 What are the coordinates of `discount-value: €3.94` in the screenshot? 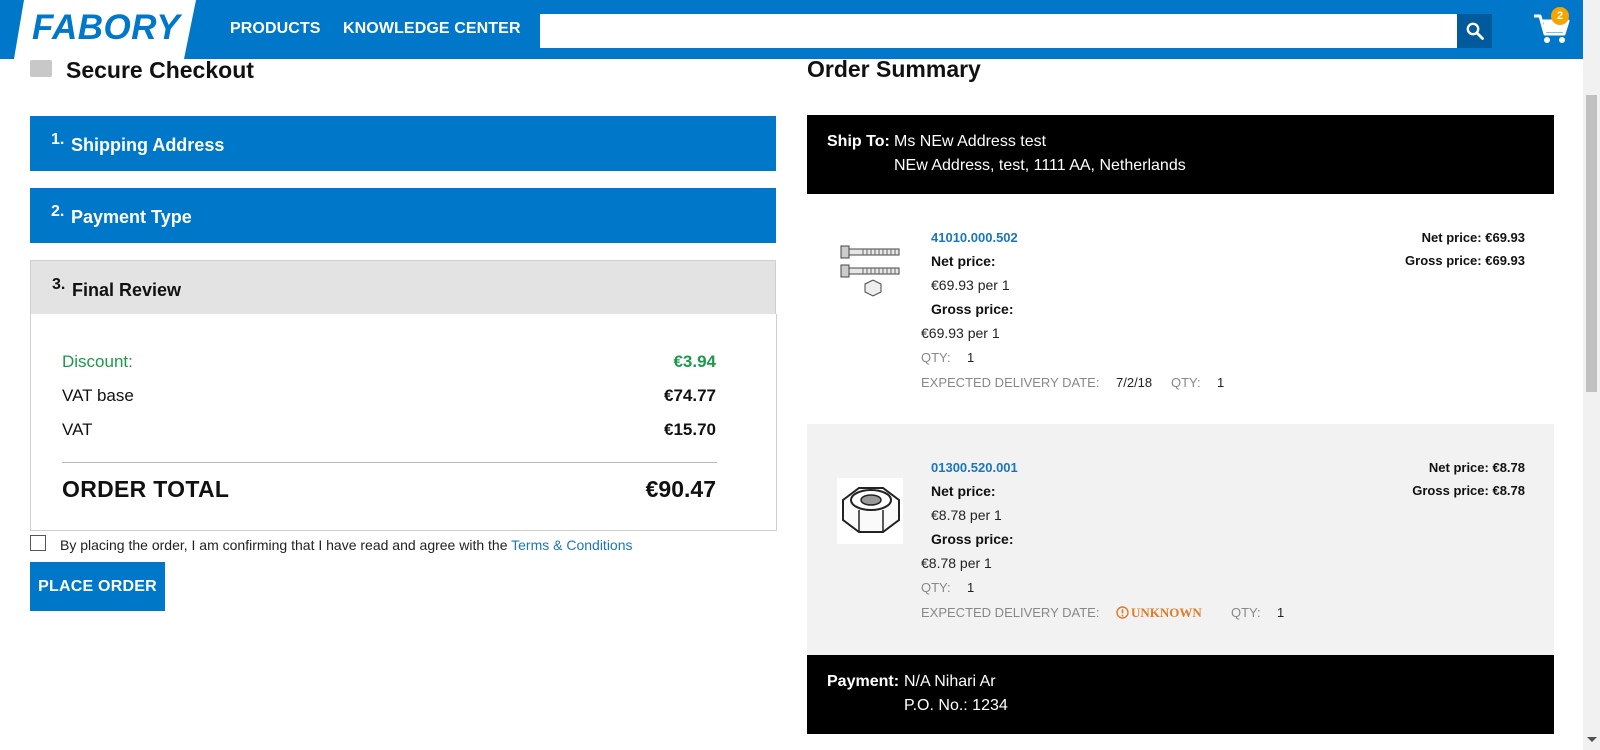 It's located at (694, 361).